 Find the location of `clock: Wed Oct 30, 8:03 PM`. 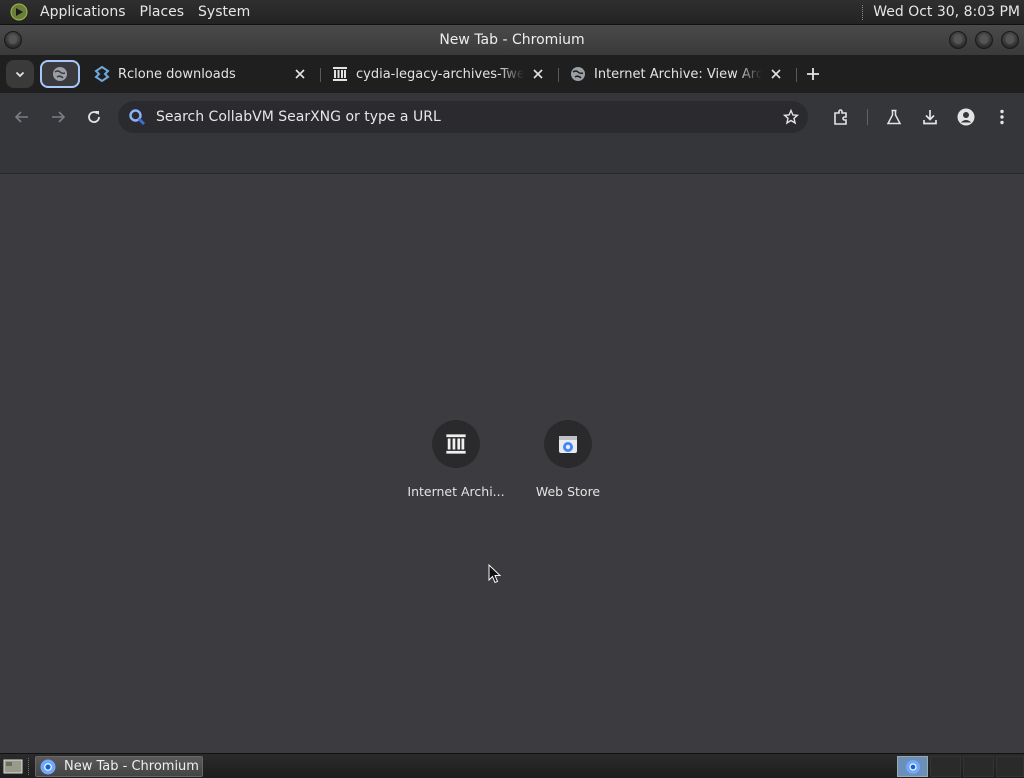

clock: Wed Oct 30, 8:03 PM is located at coordinates (948, 12).